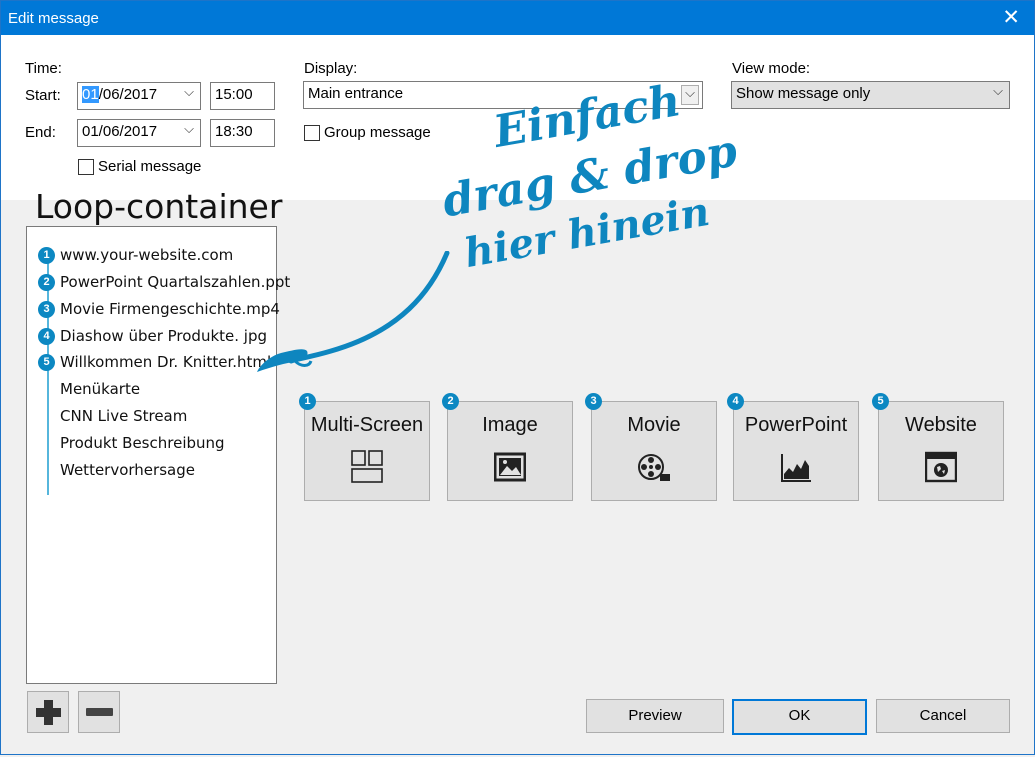  What do you see at coordinates (796, 451) in the screenshot?
I see `tile-powerpoint: PowerPoint` at bounding box center [796, 451].